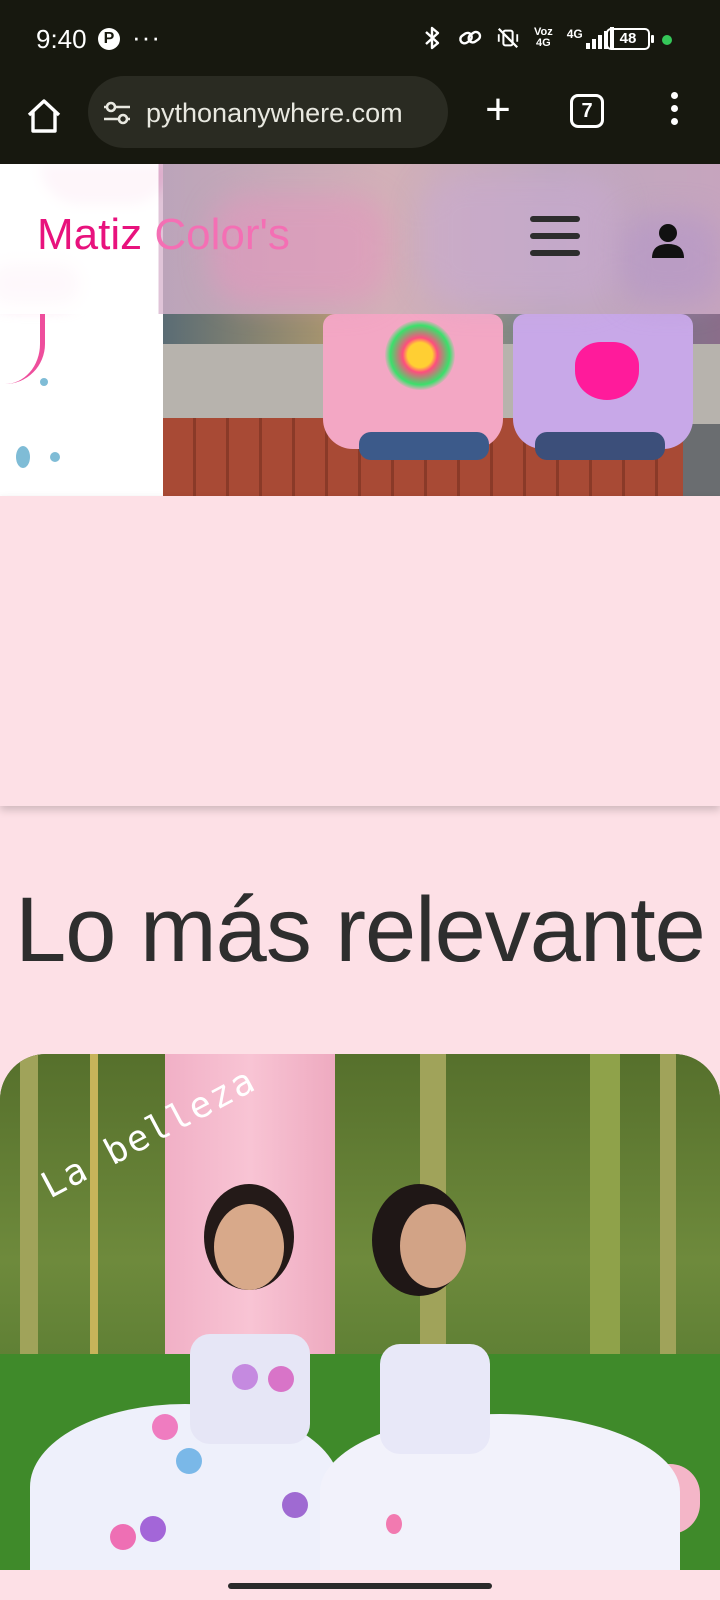  What do you see at coordinates (674, 112) in the screenshot?
I see `more-vert-icon` at bounding box center [674, 112].